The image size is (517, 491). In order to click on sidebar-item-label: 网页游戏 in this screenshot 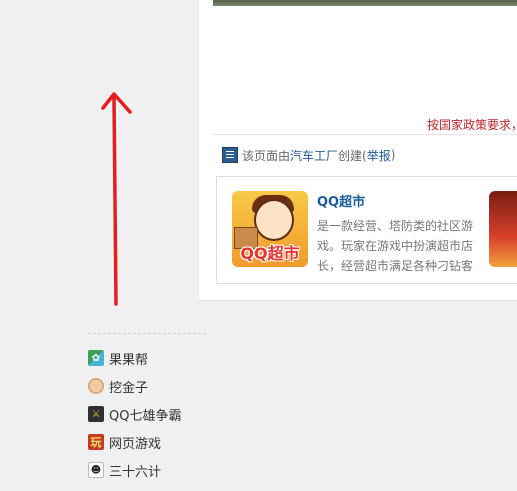, I will do `click(135, 444)`.